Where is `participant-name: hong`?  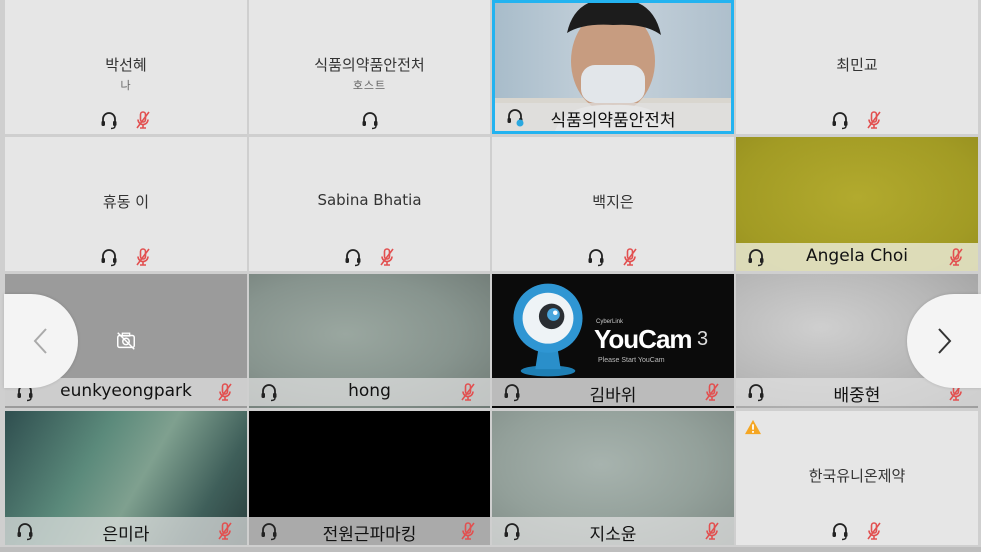 participant-name: hong is located at coordinates (369, 391).